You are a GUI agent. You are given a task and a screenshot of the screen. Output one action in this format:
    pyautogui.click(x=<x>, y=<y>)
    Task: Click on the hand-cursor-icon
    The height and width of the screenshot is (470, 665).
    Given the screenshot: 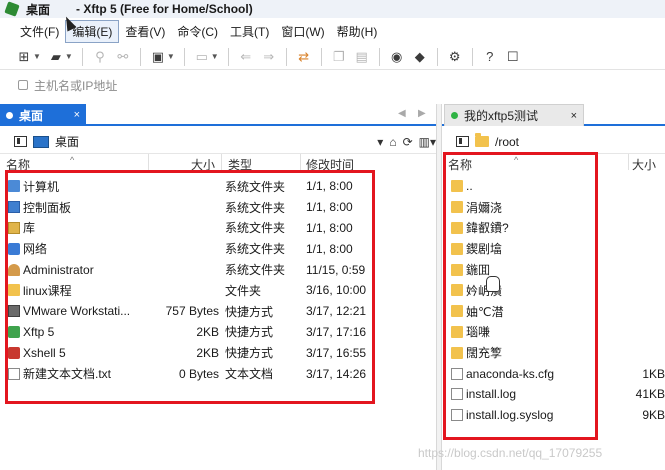 What is the action you would take?
    pyautogui.click(x=493, y=284)
    